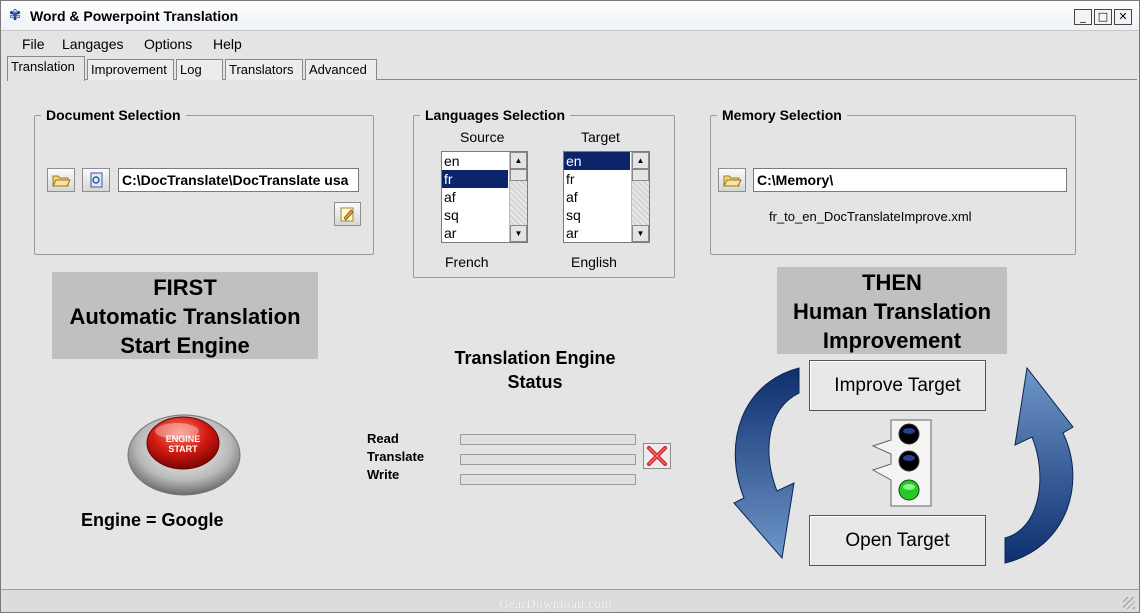 This screenshot has width=1140, height=613. Describe the element at coordinates (199, 69) in the screenshot. I see `tab-log: Log` at that location.